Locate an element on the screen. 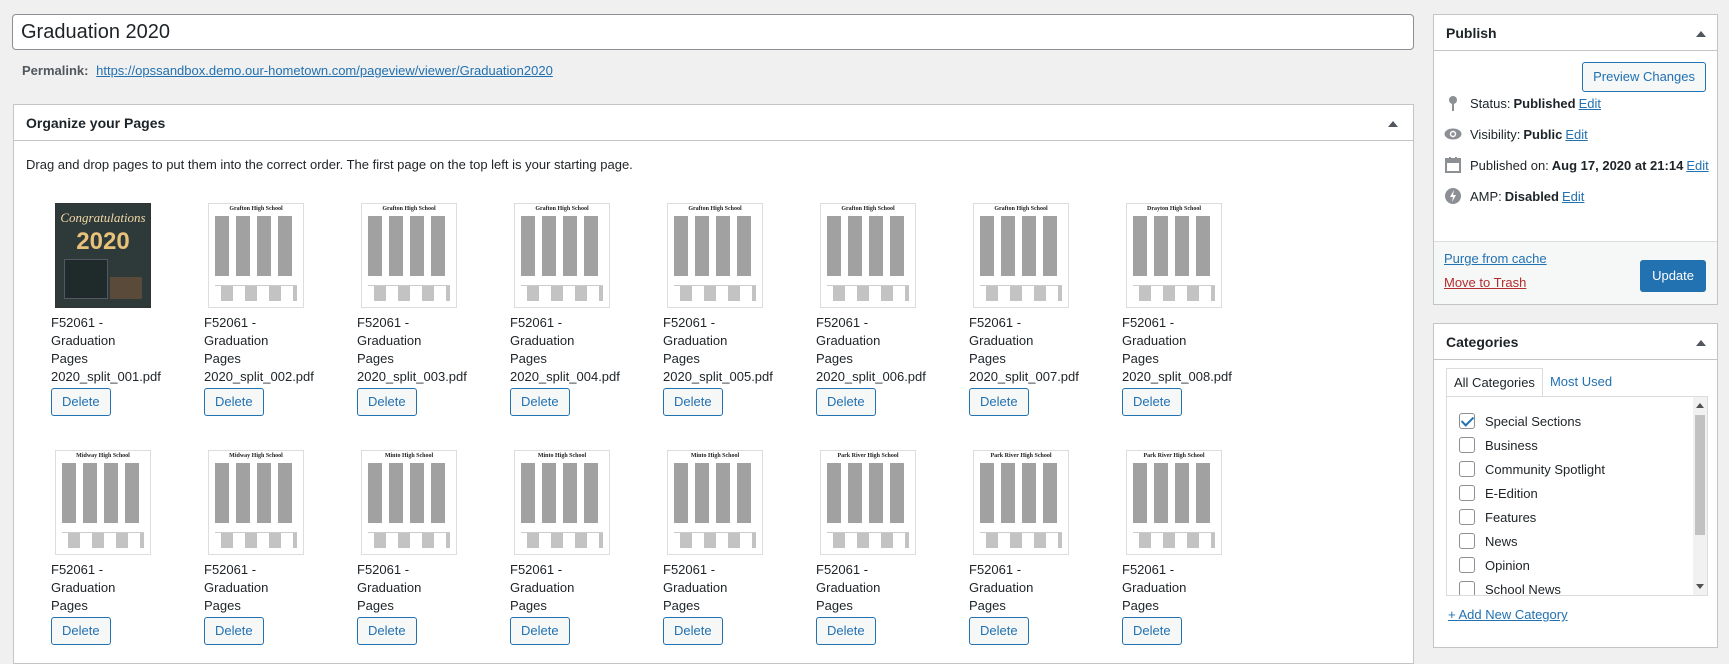 The height and width of the screenshot is (664, 1729). add-new-category-link: + Add New Category is located at coordinates (1508, 614).